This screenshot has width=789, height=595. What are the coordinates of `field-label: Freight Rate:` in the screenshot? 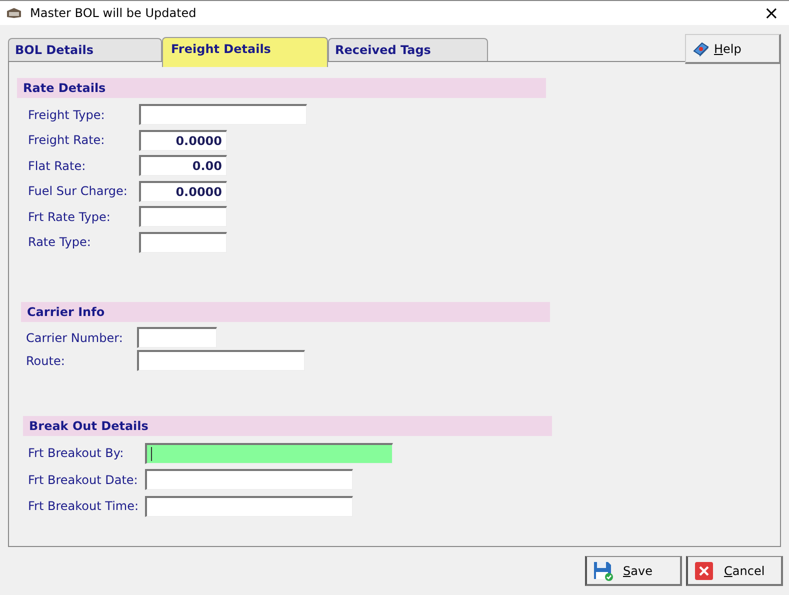 It's located at (67, 140).